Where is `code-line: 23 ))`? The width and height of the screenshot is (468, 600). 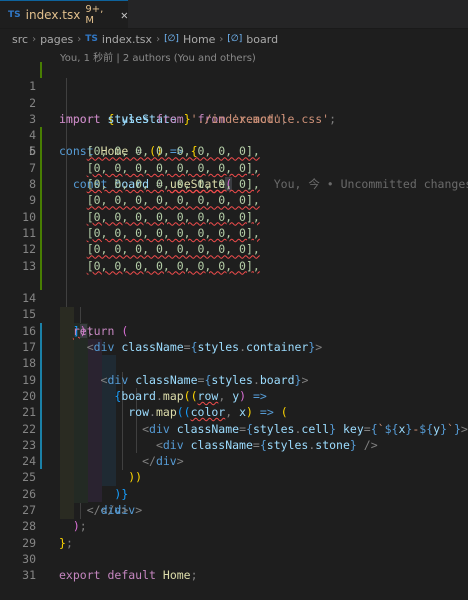
code-line: 23 )) is located at coordinates (234, 452).